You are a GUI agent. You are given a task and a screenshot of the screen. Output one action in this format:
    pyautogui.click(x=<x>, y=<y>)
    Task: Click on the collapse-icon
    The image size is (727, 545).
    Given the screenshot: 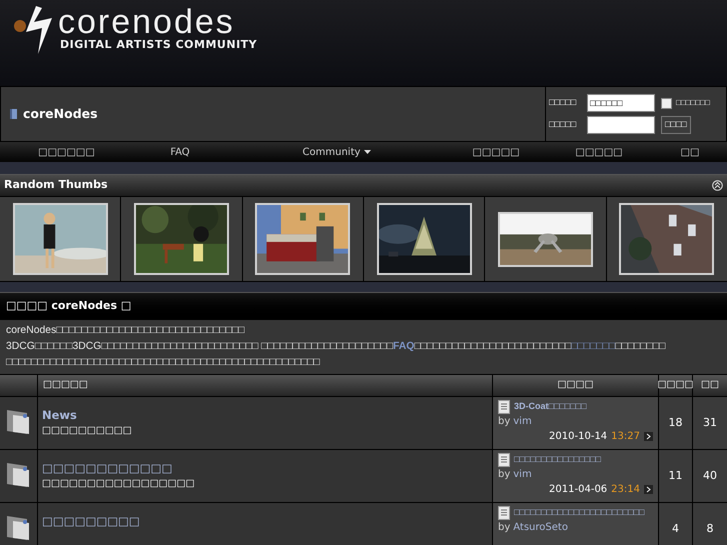 What is the action you would take?
    pyautogui.click(x=717, y=185)
    